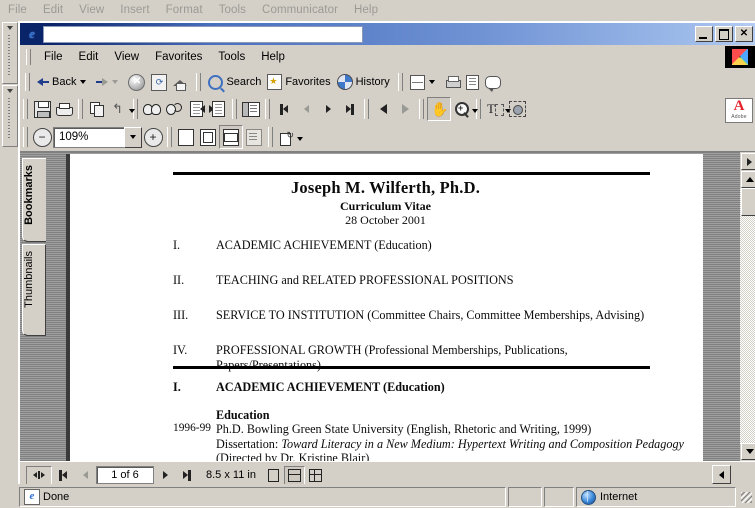 Image resolution: width=755 pixels, height=508 pixels. I want to click on continuous-view-button, so click(294, 475).